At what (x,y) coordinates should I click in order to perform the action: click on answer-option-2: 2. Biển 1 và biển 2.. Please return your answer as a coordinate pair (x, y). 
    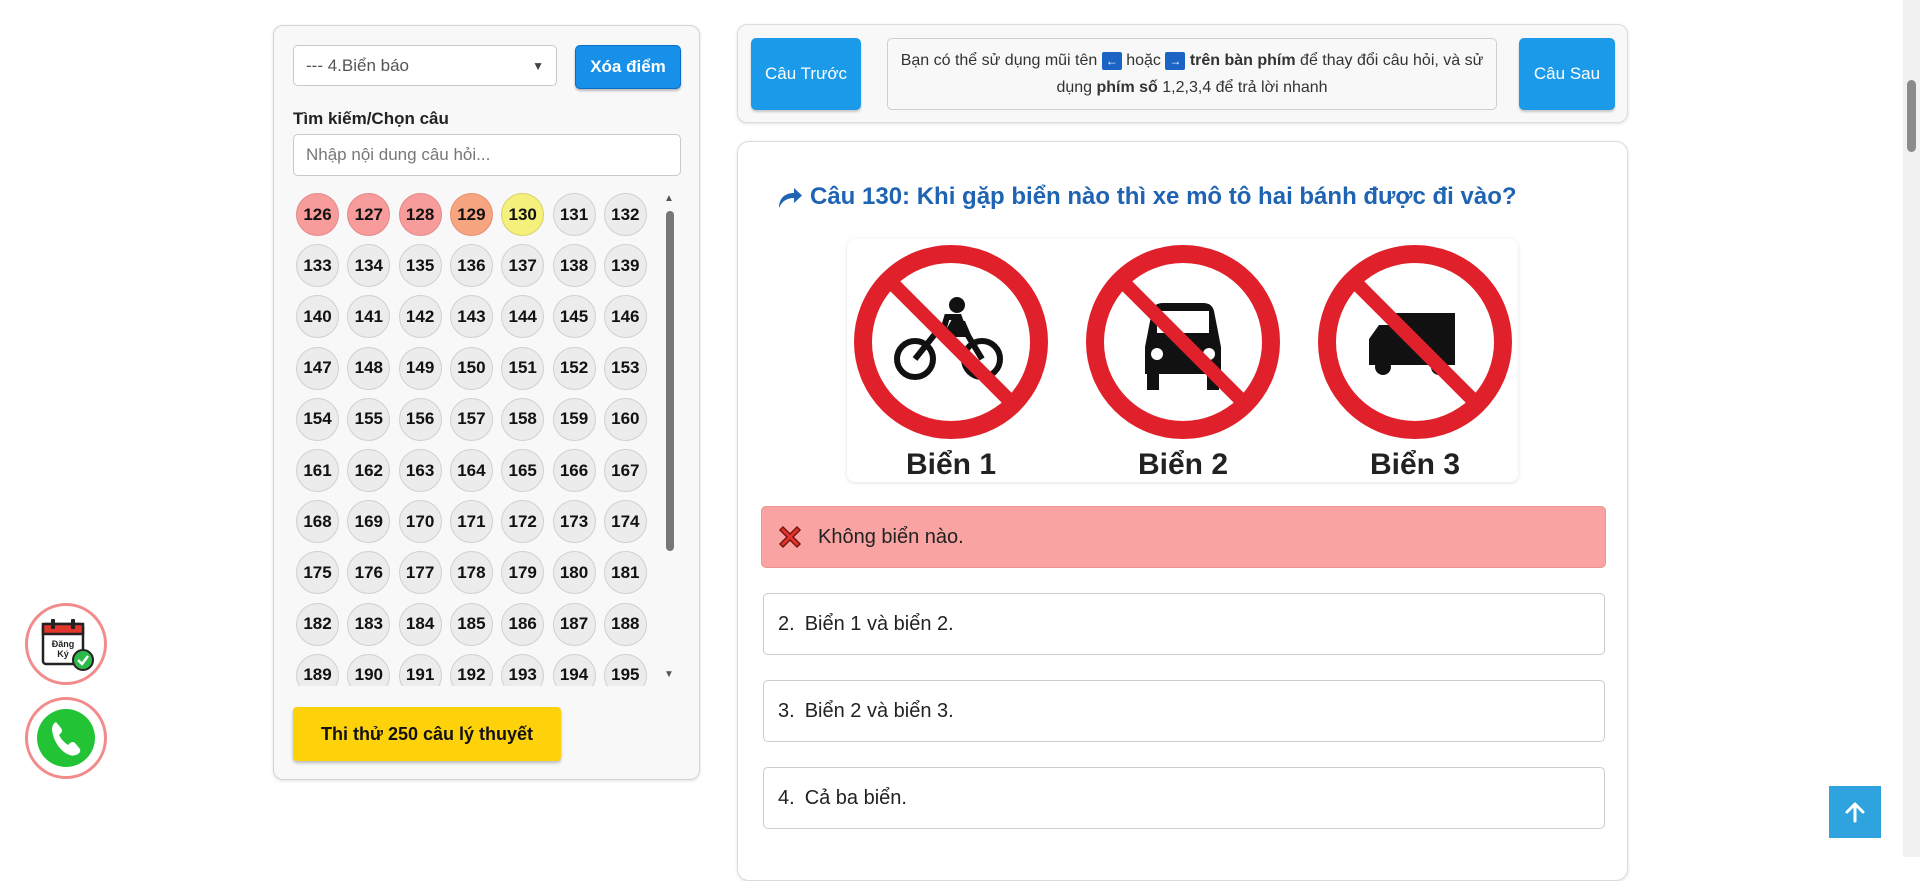
    Looking at the image, I should click on (1184, 624).